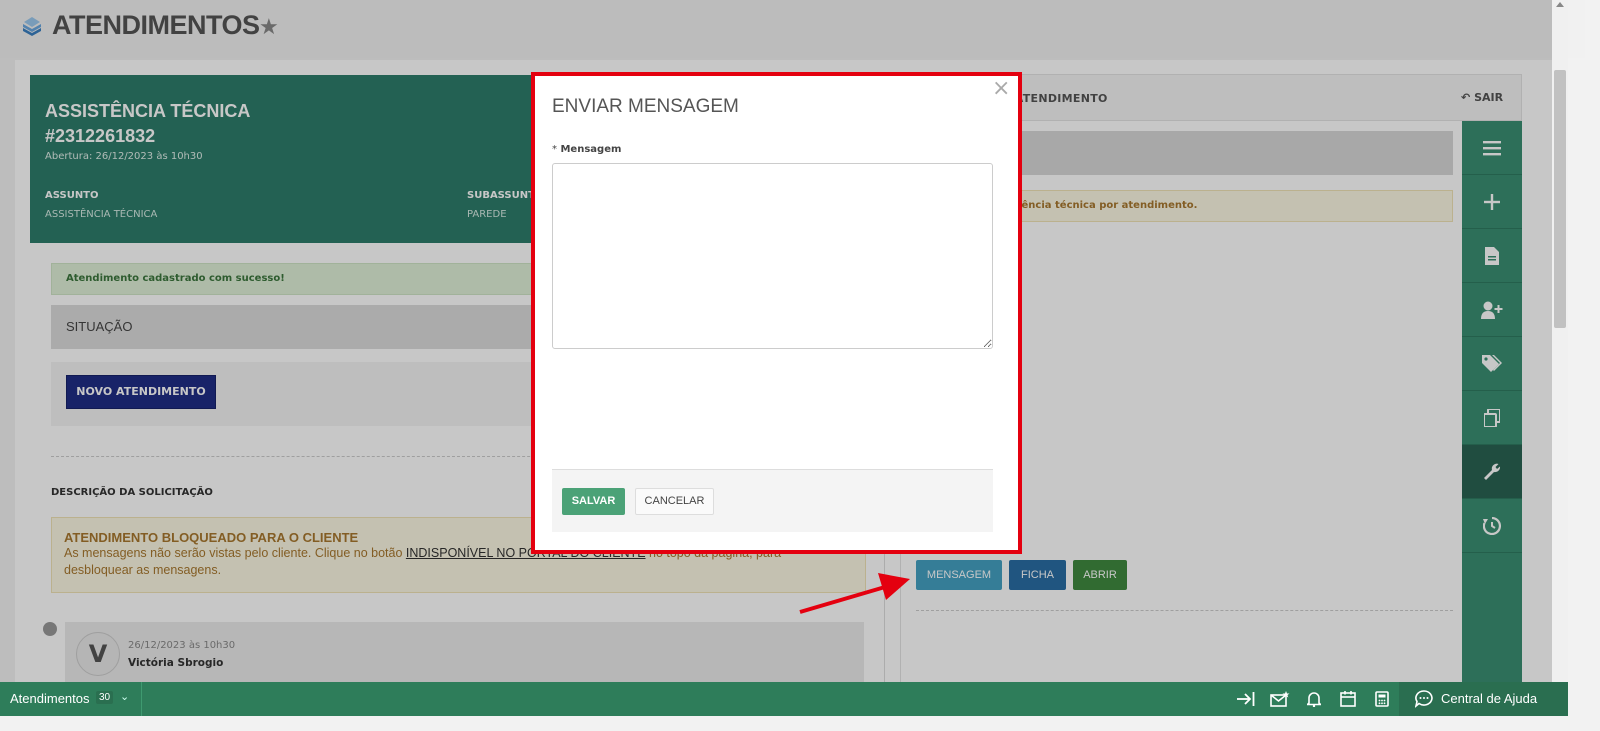  What do you see at coordinates (784, 699) in the screenshot?
I see `bottom-bar: Atendimentos 30 ⌄ Central de Ajuda` at bounding box center [784, 699].